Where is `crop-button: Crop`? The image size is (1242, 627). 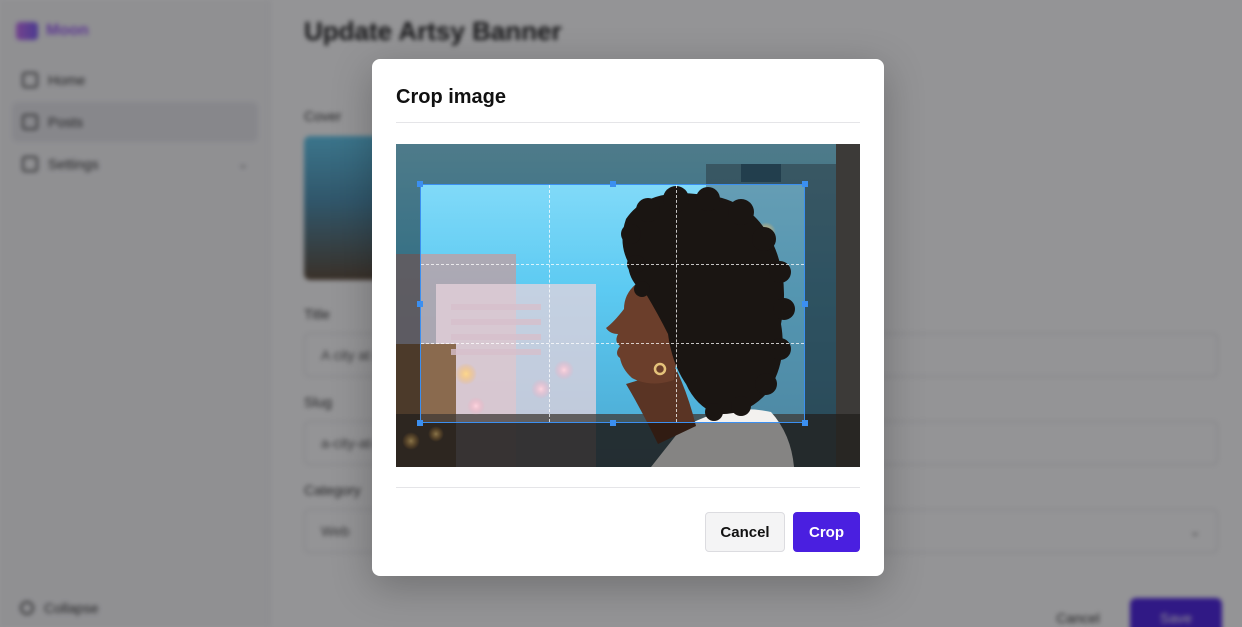
crop-button: Crop is located at coordinates (826, 532).